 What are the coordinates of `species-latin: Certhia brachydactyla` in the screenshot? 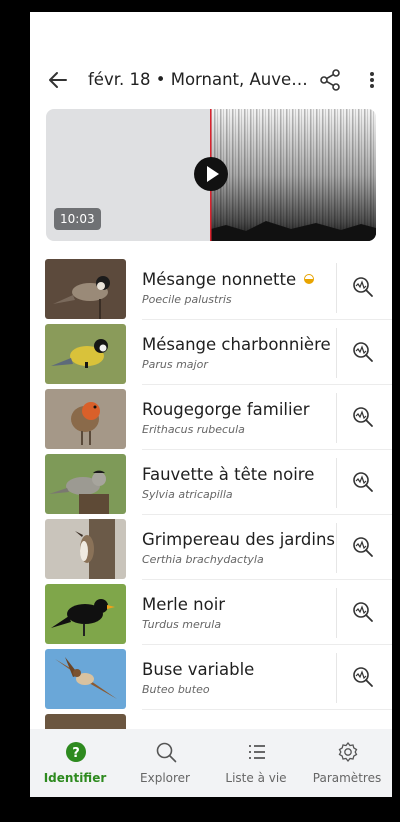 It's located at (203, 559).